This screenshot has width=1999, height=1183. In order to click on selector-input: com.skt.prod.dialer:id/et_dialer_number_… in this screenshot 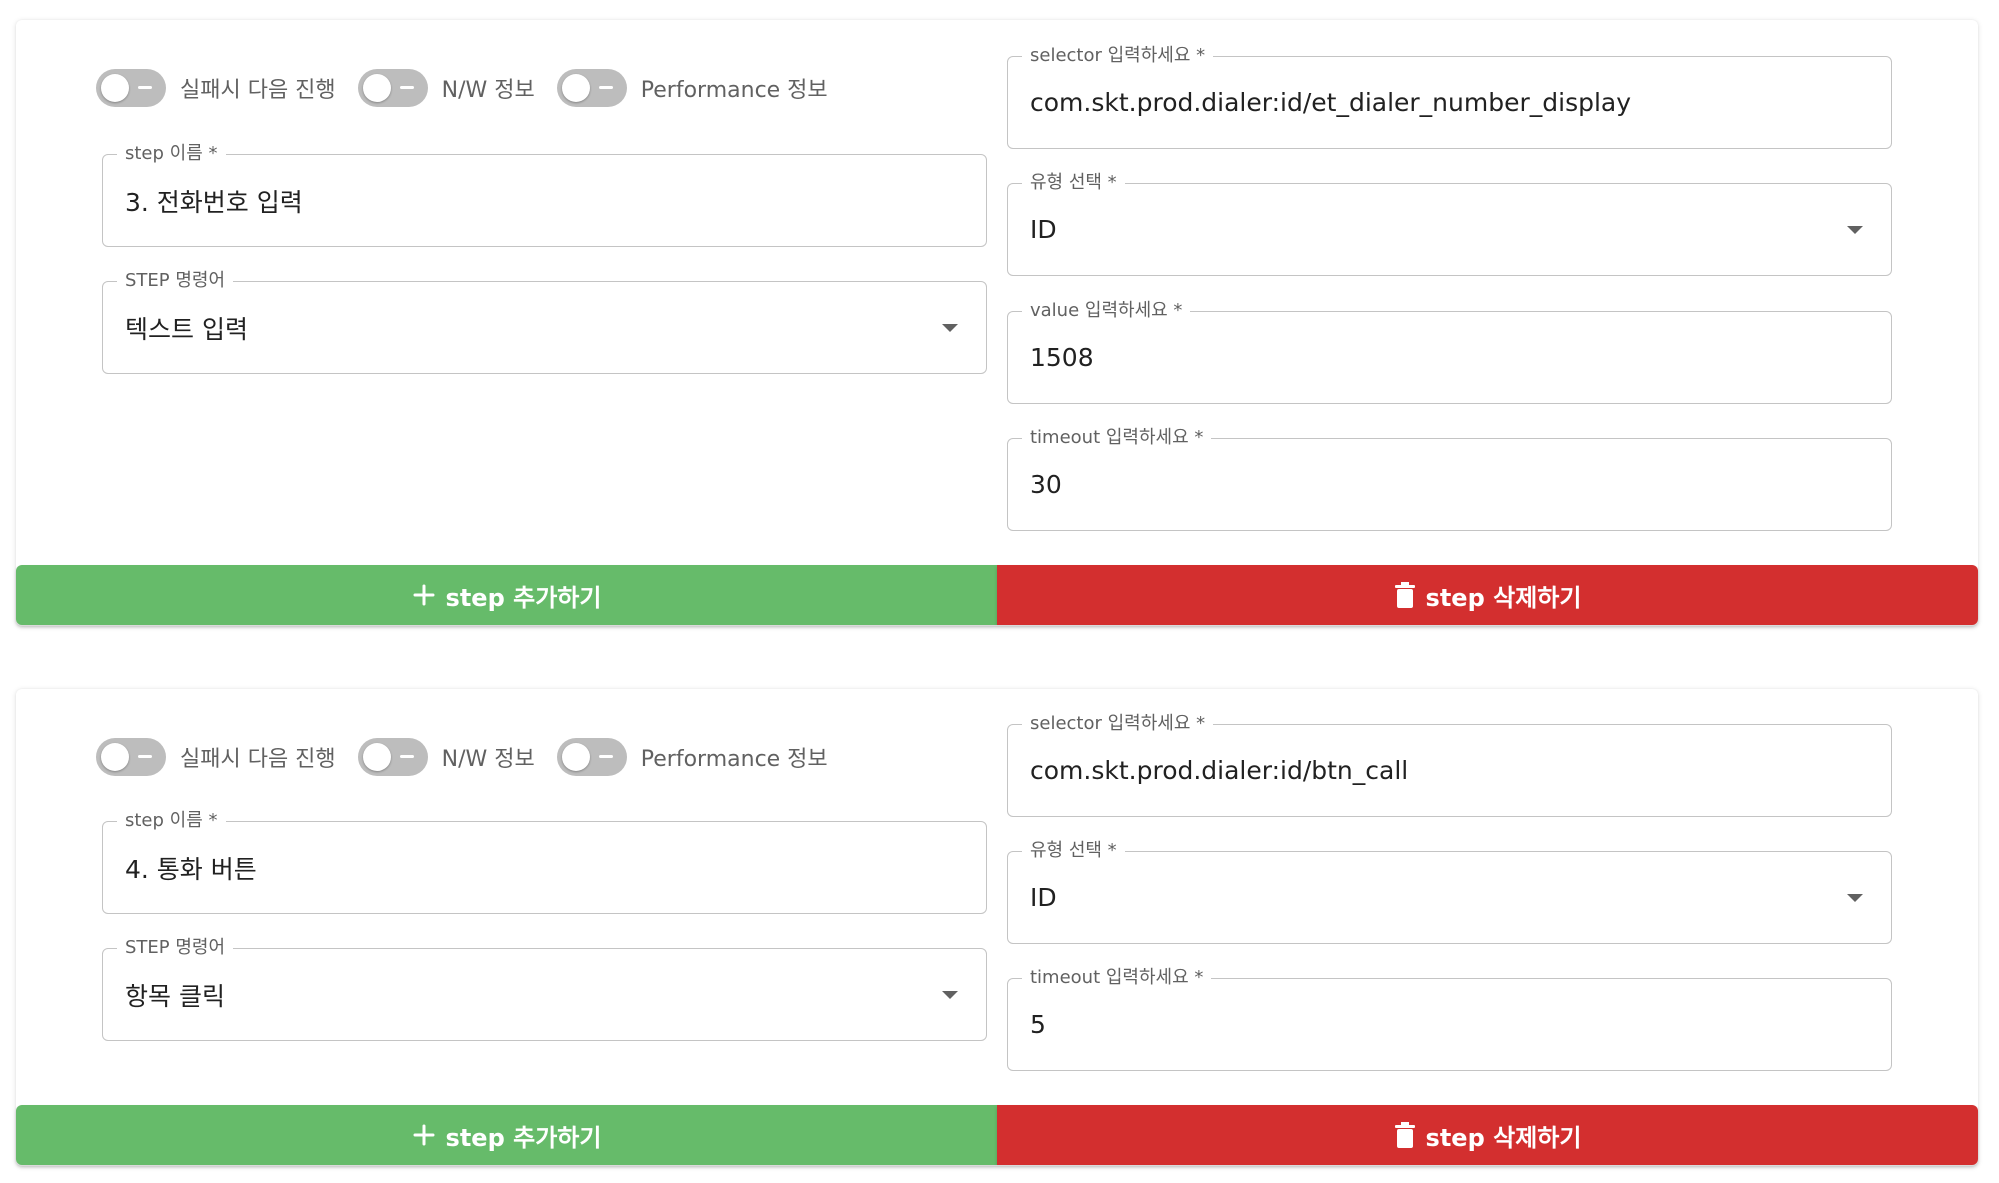, I will do `click(1430, 102)`.